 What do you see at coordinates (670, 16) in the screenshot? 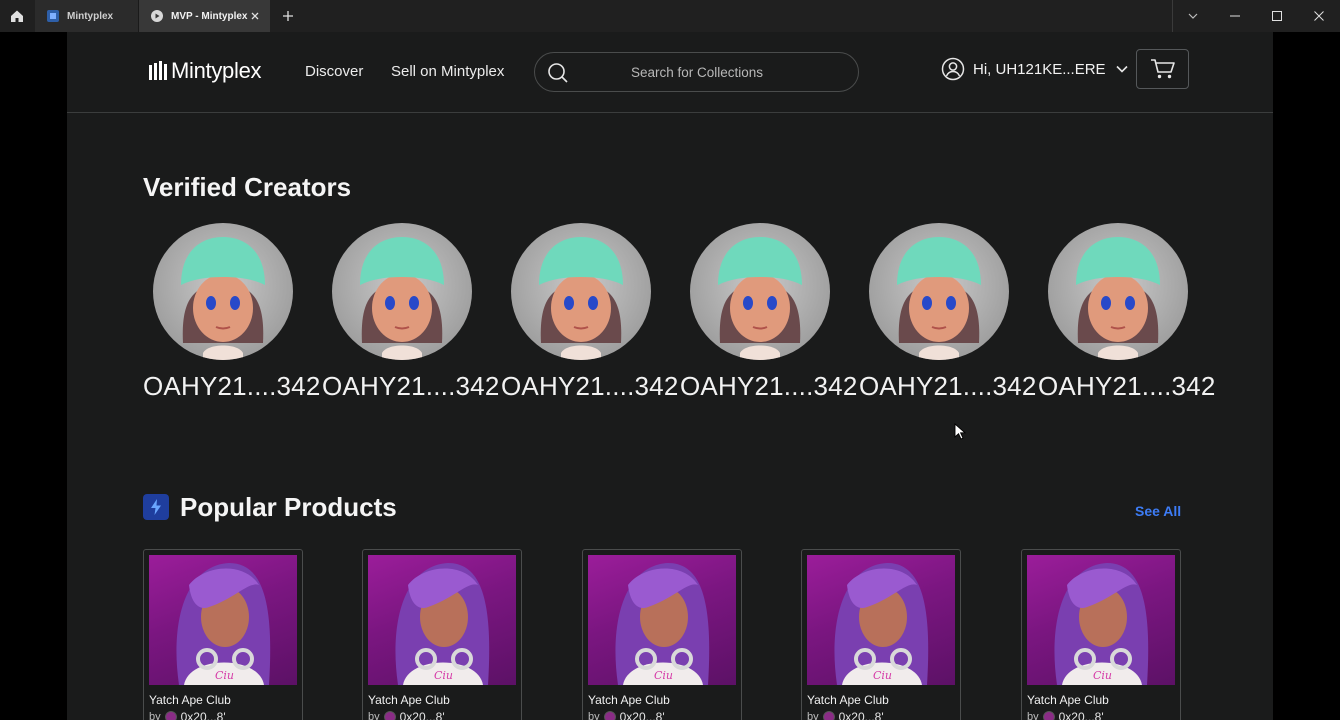
I see `browser-tab-bar: Mintyplex MVP - Mintyplex` at bounding box center [670, 16].